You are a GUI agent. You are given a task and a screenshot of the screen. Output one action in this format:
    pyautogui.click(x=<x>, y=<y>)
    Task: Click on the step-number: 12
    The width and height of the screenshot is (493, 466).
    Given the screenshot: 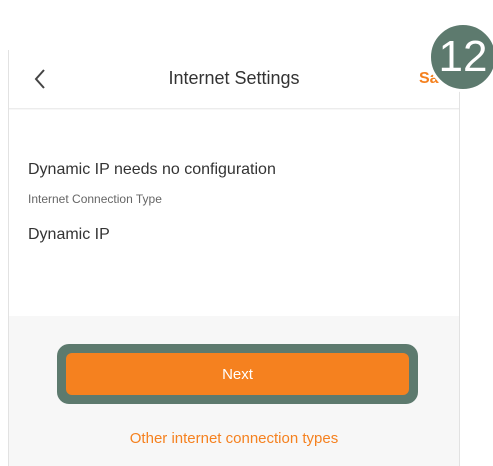 What is the action you would take?
    pyautogui.click(x=463, y=56)
    